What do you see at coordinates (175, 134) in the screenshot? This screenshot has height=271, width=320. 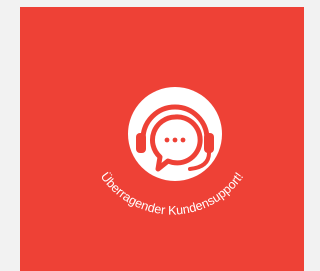 I see `headset-chat-icon` at bounding box center [175, 134].